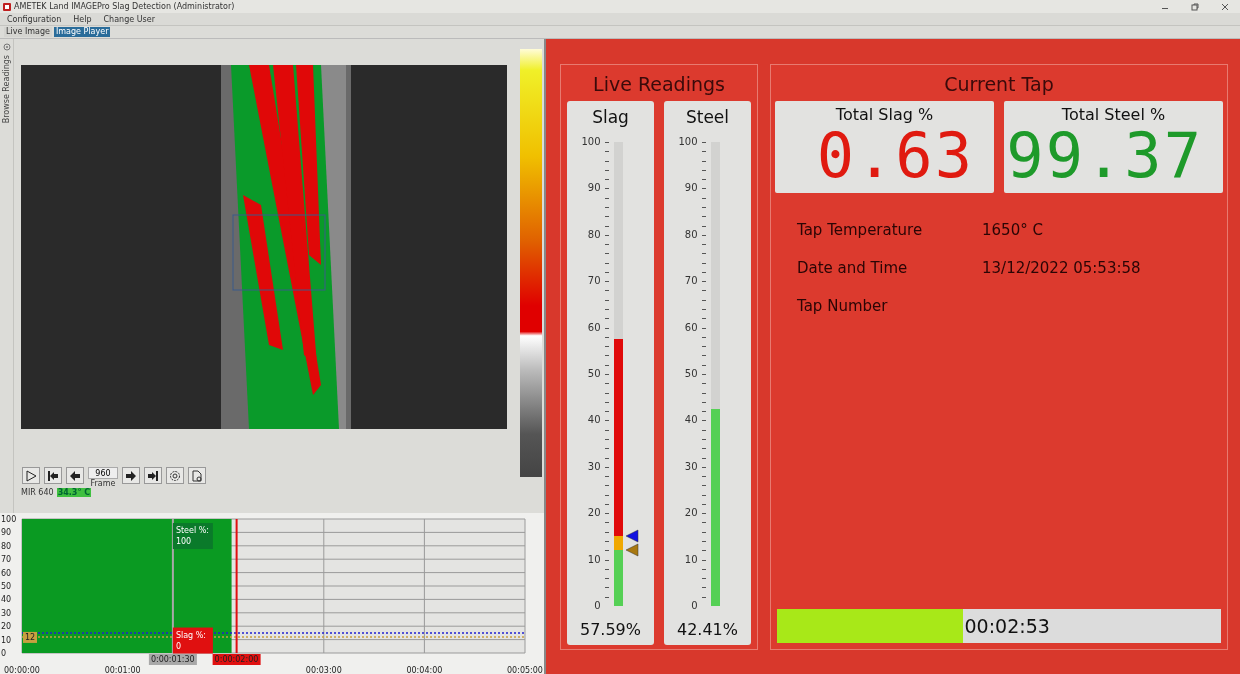 The image size is (1240, 674). I want to click on y-tick-label: 100, so click(9, 519).